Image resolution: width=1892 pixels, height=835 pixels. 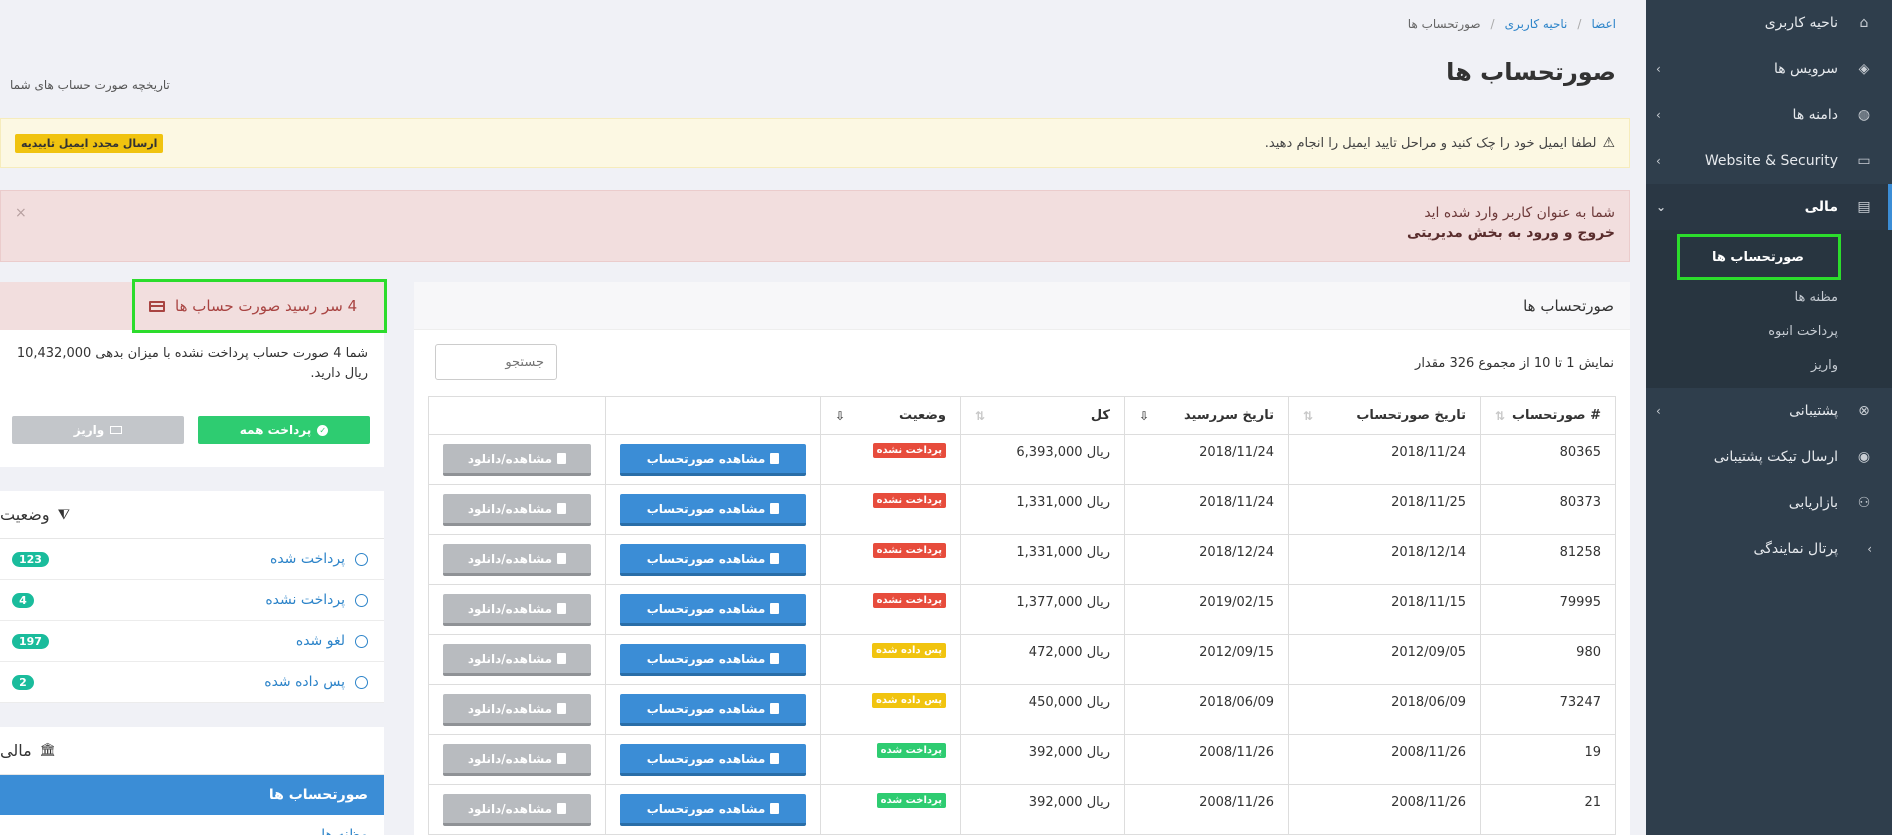 What do you see at coordinates (192, 559) in the screenshot?
I see `status-filter-row: 123 پرداخت شده` at bounding box center [192, 559].